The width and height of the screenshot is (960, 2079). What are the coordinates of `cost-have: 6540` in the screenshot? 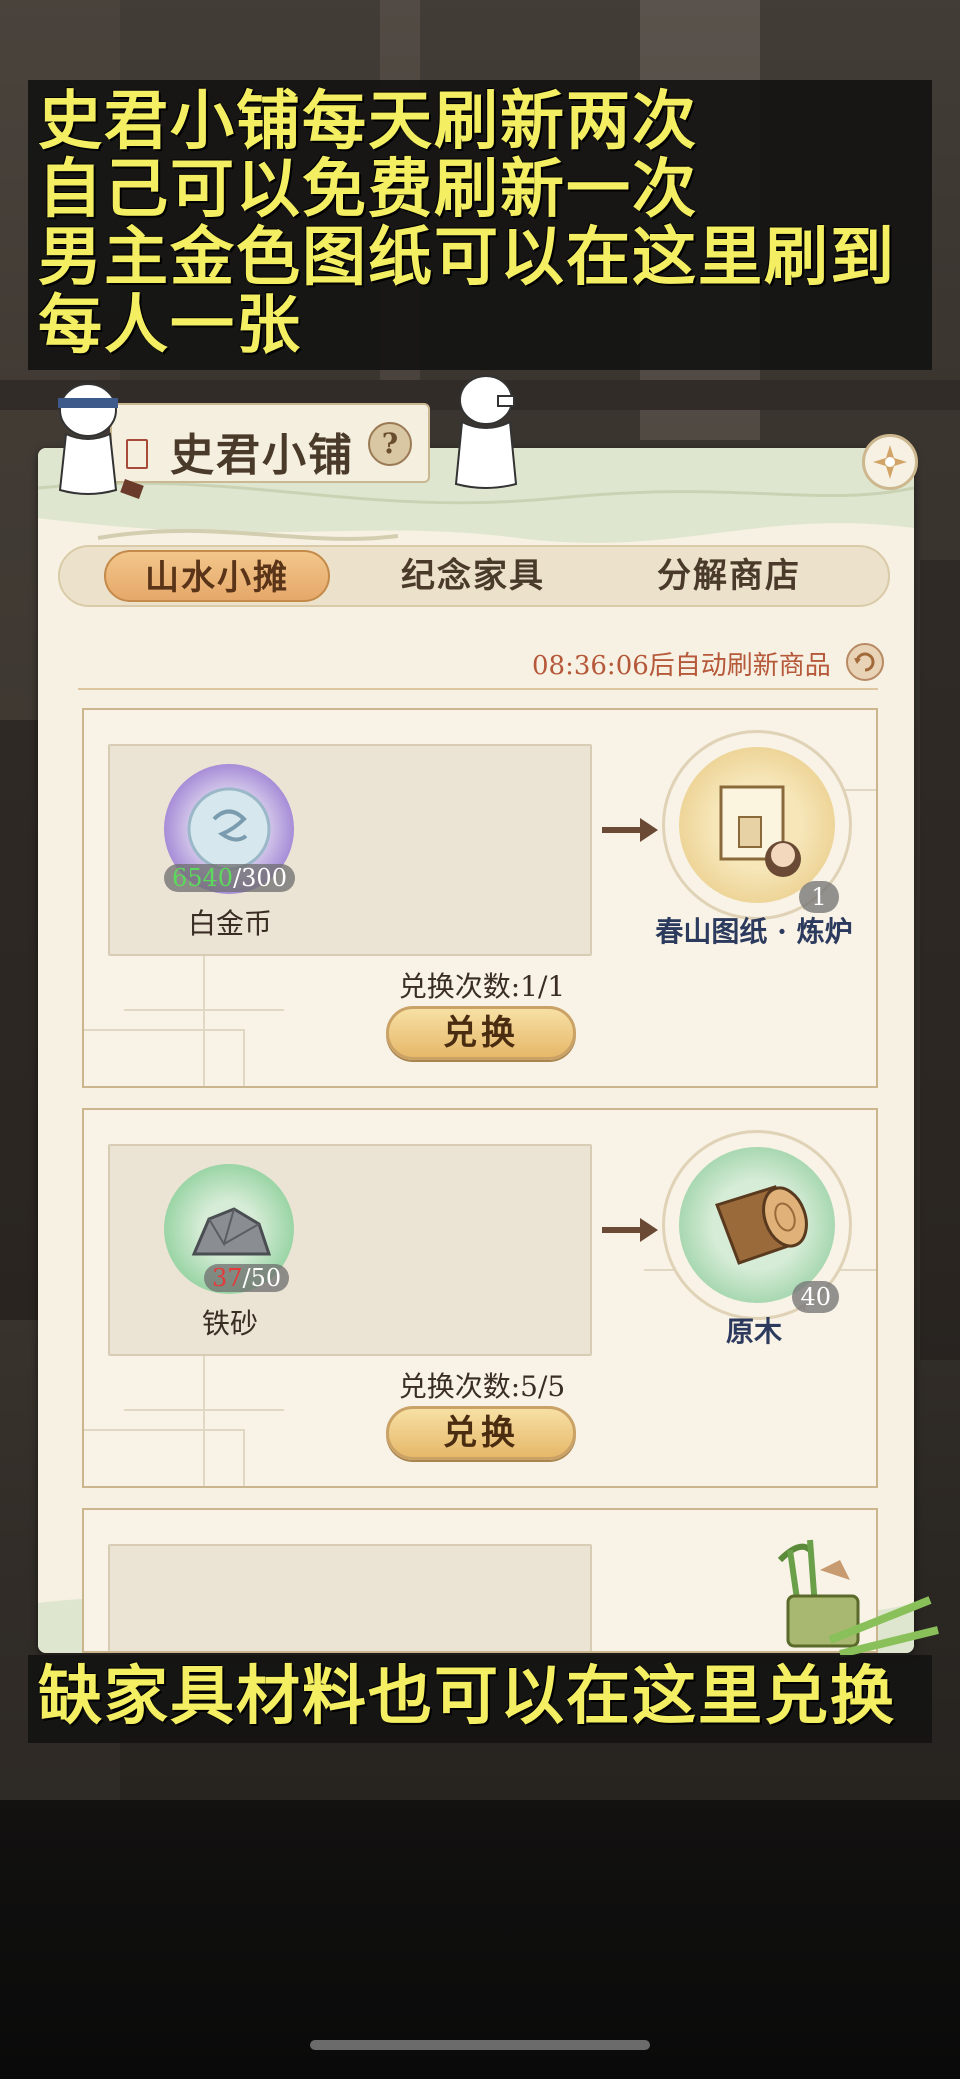 It's located at (203, 878).